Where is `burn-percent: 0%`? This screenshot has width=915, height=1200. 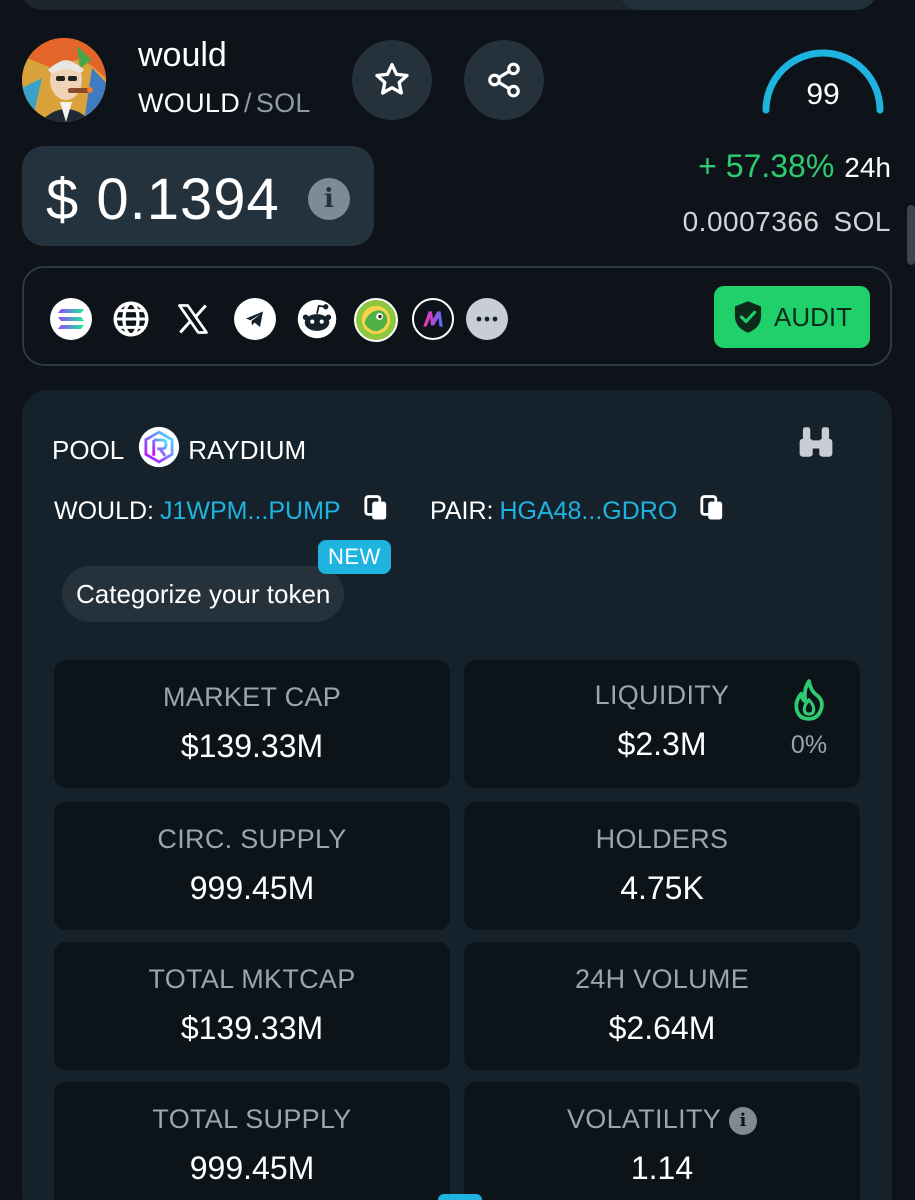
burn-percent: 0% is located at coordinates (809, 745).